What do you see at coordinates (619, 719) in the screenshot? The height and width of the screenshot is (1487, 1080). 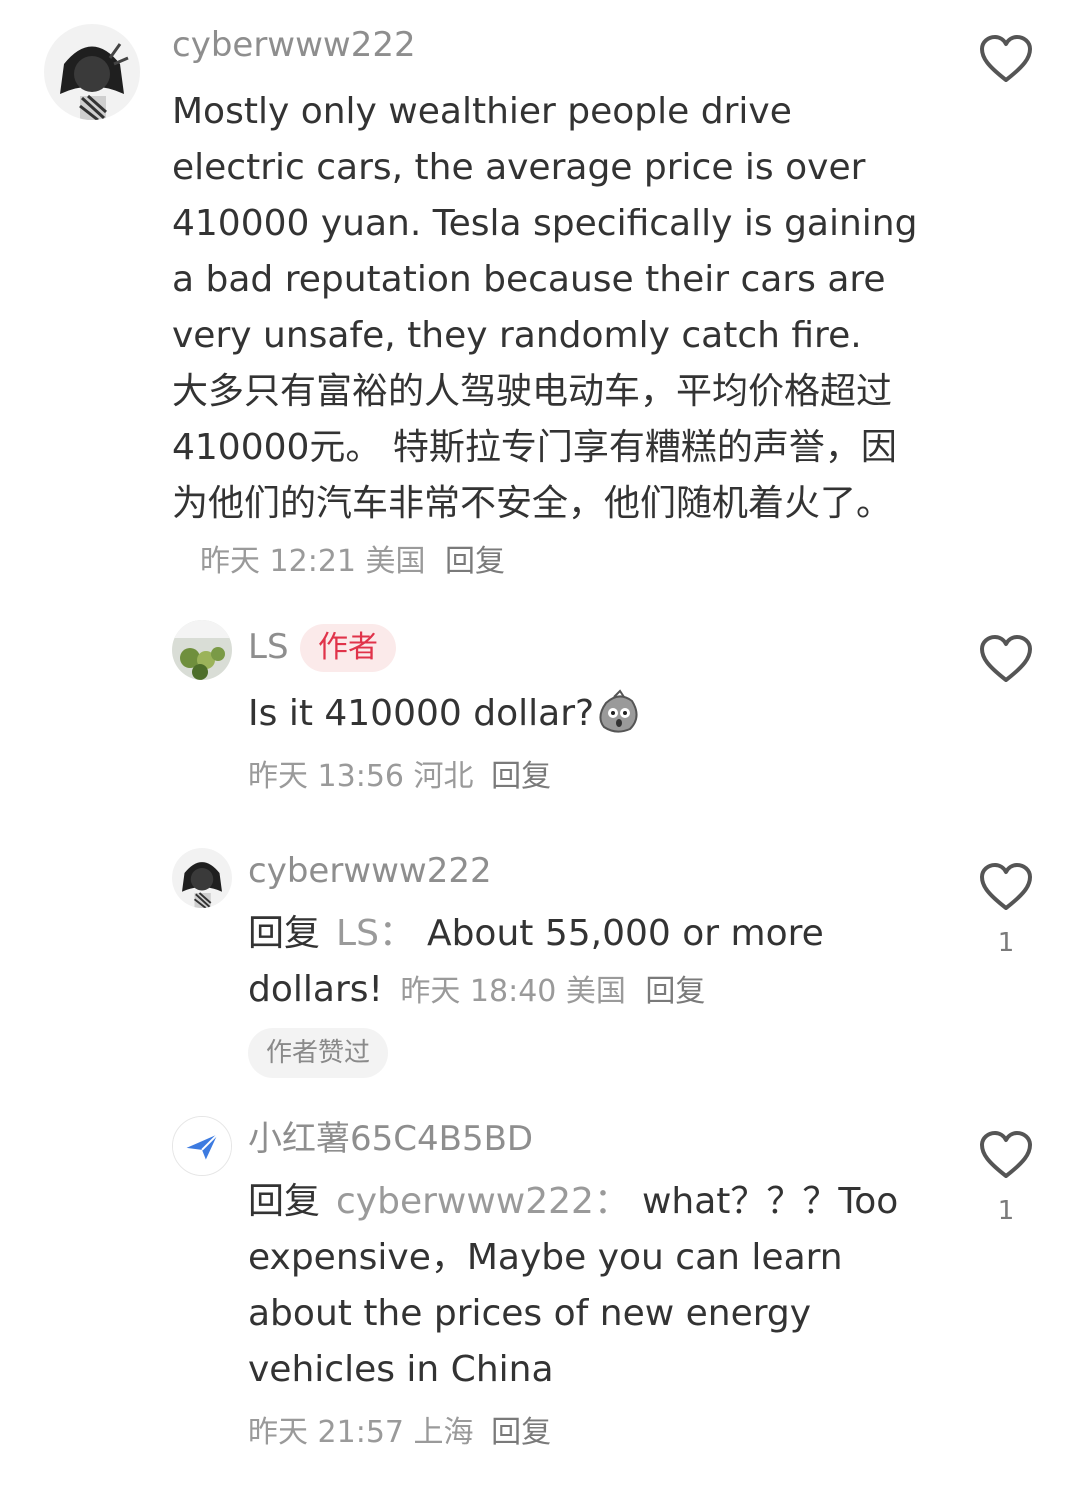 I see `shocked-potato-emoji` at bounding box center [619, 719].